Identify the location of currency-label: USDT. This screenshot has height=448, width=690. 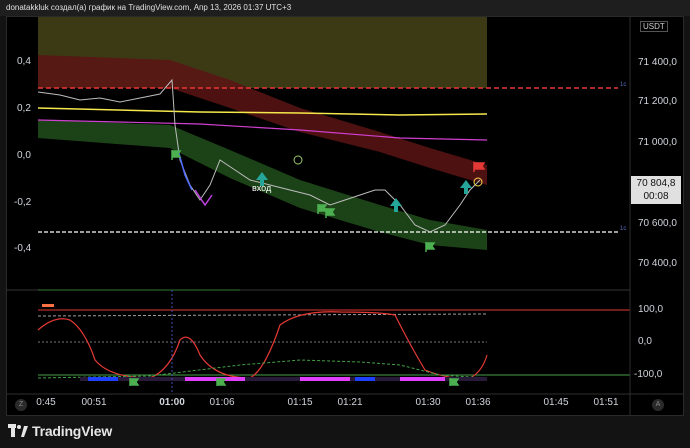
(654, 26).